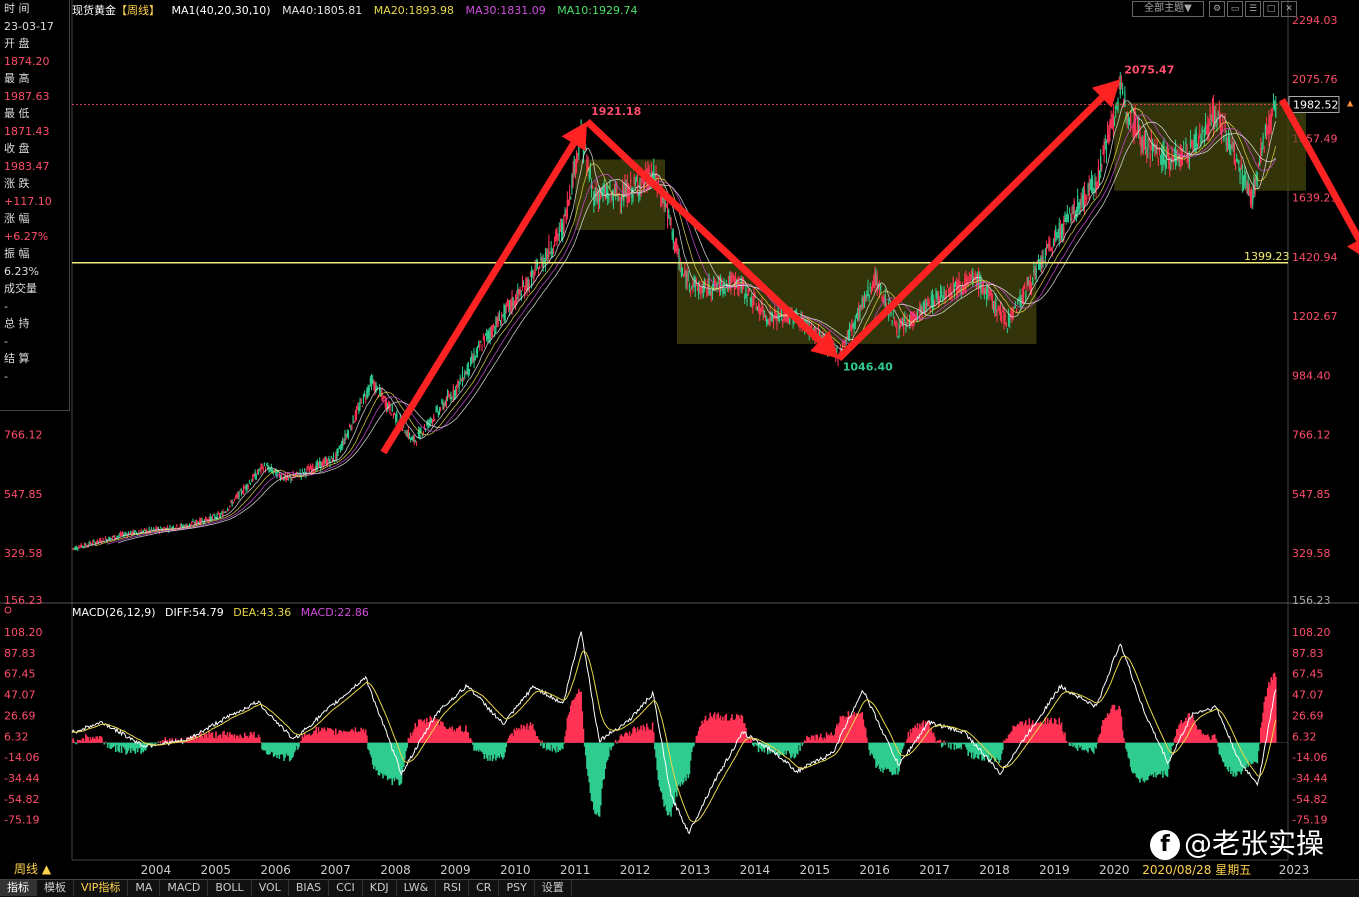  What do you see at coordinates (144, 888) in the screenshot?
I see `tab-indicator: MA` at bounding box center [144, 888].